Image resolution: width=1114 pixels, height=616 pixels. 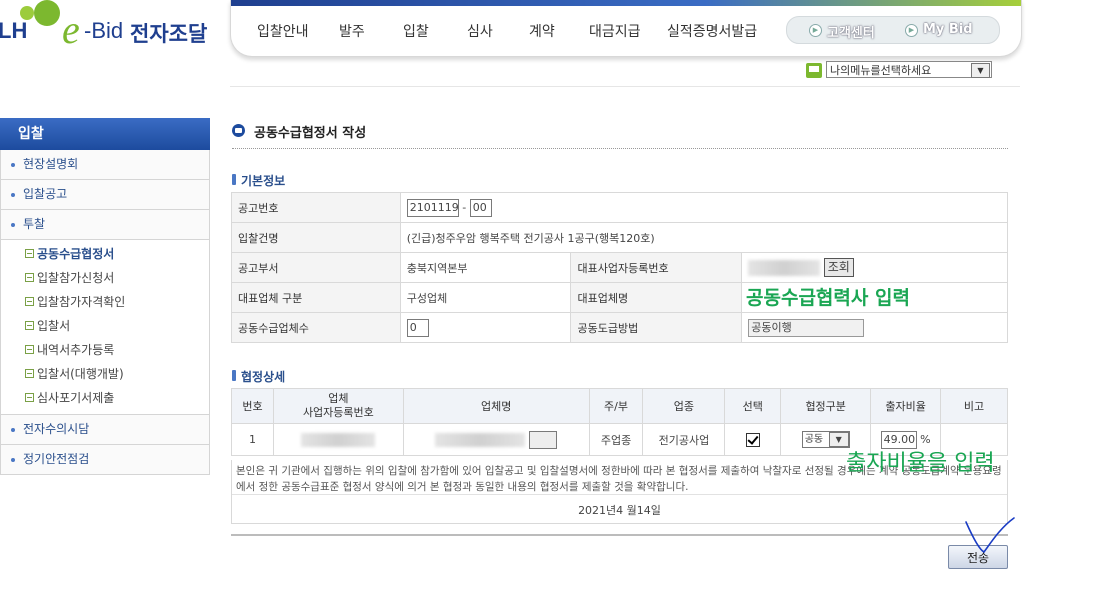 I want to click on col-agree-type: 협정구분, so click(x=826, y=406).